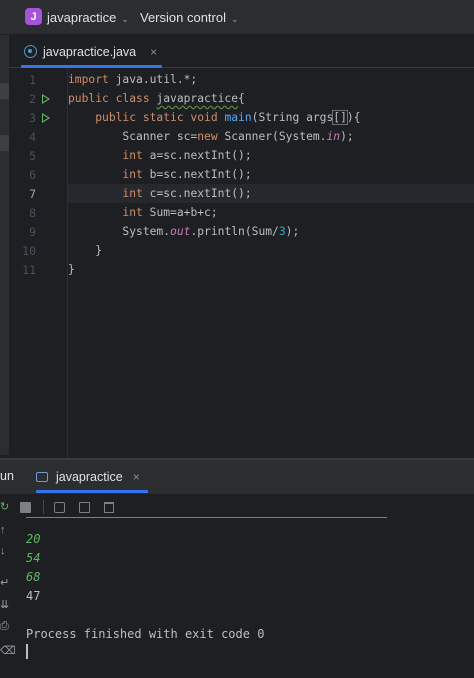 The height and width of the screenshot is (678, 474). I want to click on stop-icon, so click(25, 507).